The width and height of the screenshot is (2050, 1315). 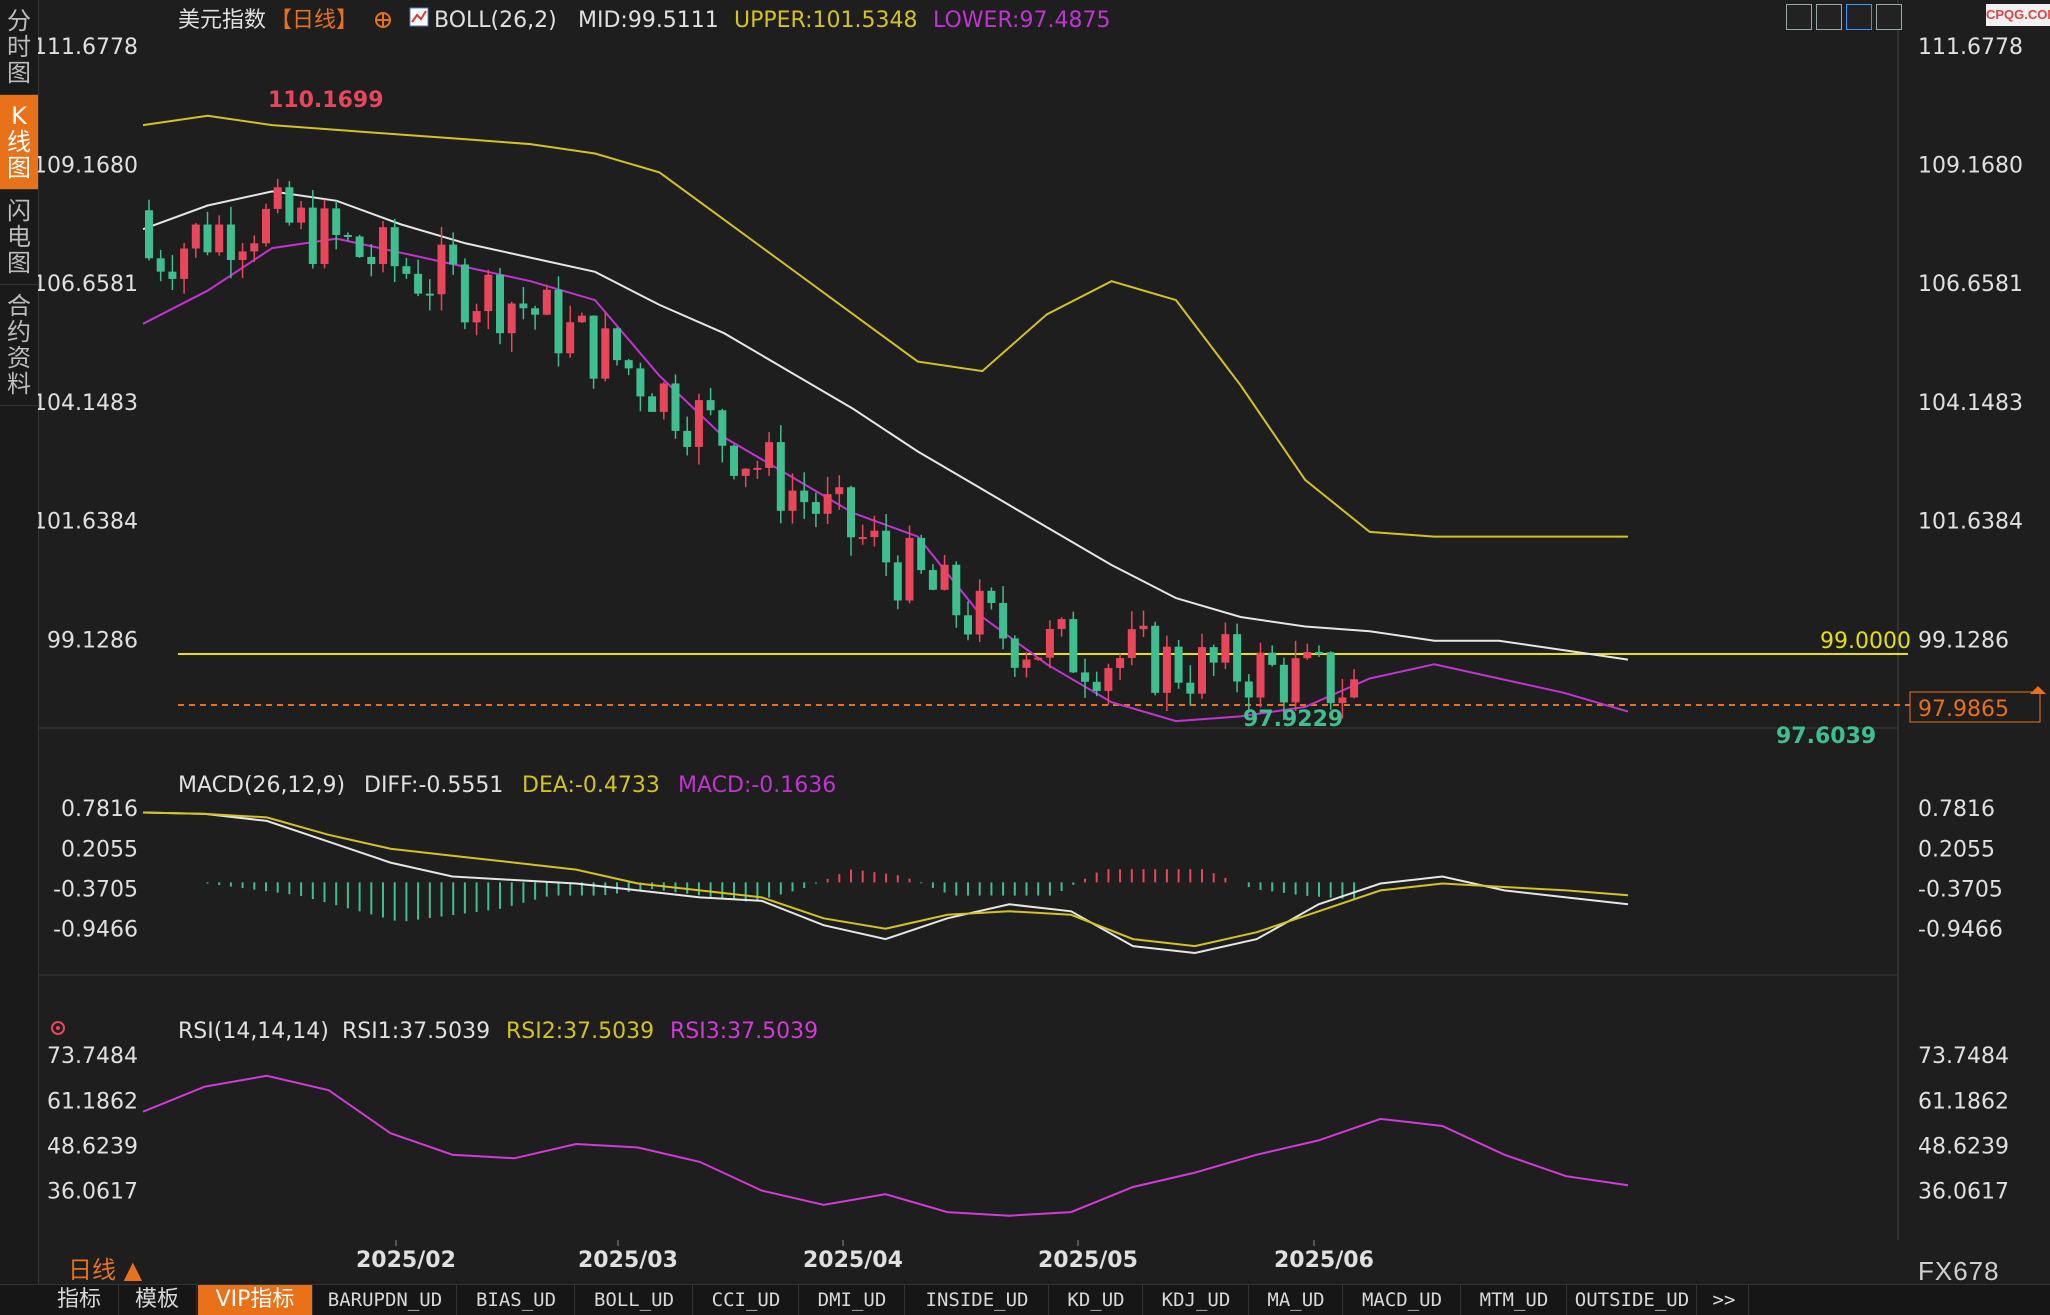 I want to click on indicator-macd: MACD_UD, so click(x=1402, y=1300).